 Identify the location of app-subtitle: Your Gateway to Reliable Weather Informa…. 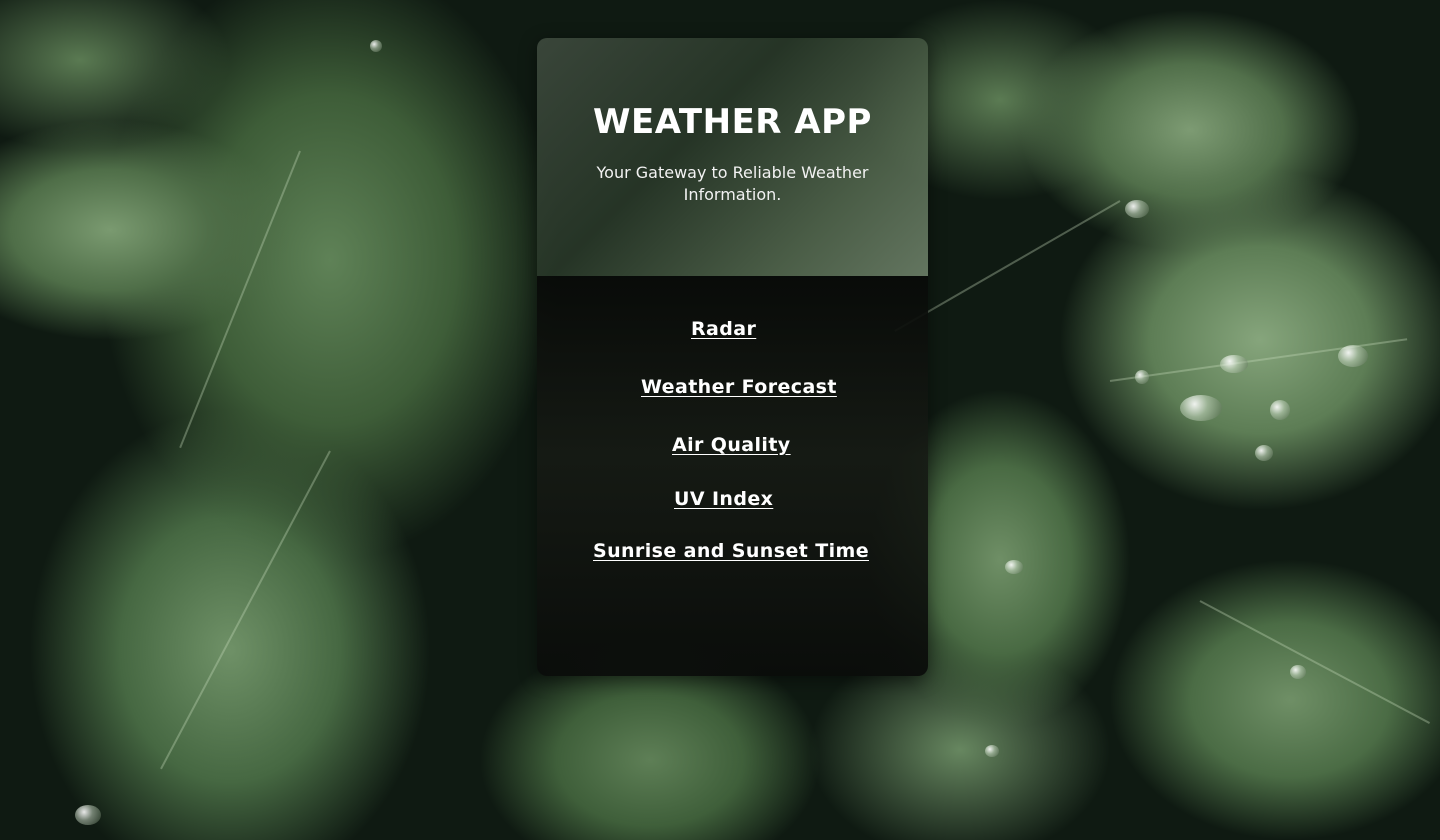
(732, 183).